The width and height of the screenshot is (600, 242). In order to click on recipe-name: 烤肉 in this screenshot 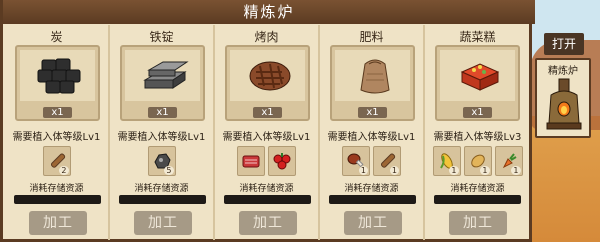, I will do `click(266, 37)`.